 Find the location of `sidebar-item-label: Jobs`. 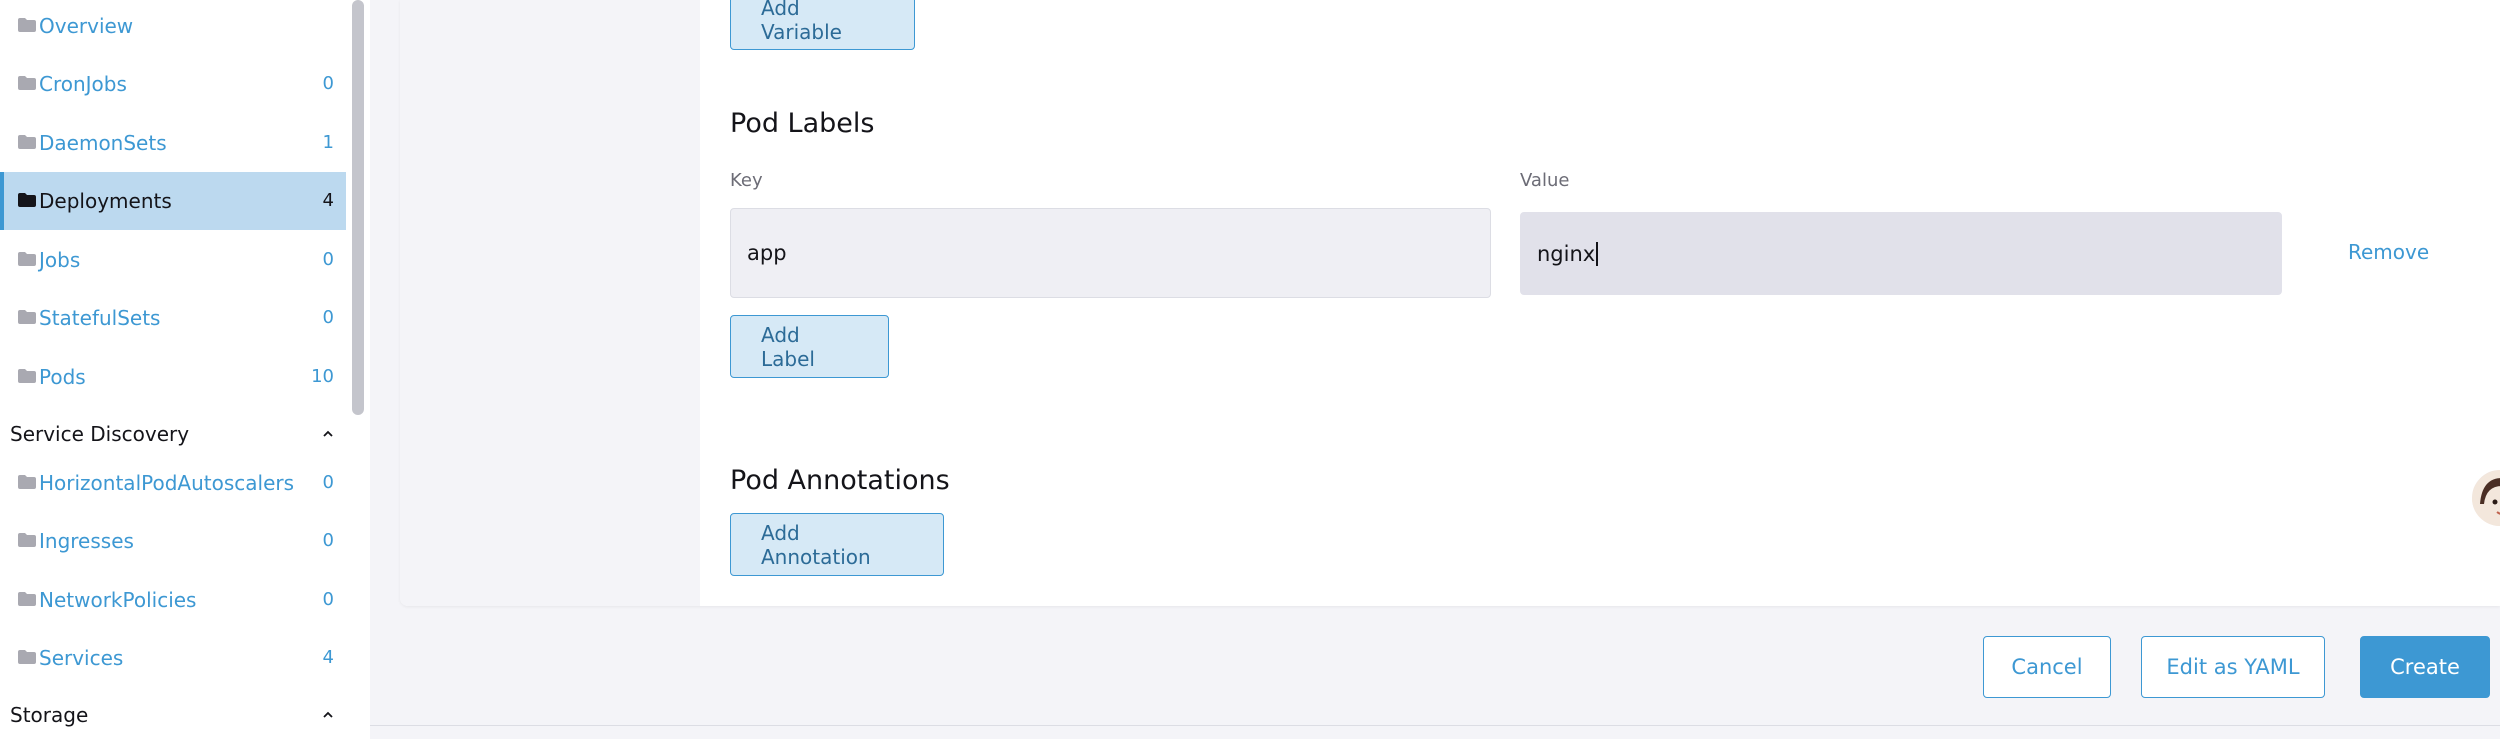

sidebar-item-label: Jobs is located at coordinates (60, 260).